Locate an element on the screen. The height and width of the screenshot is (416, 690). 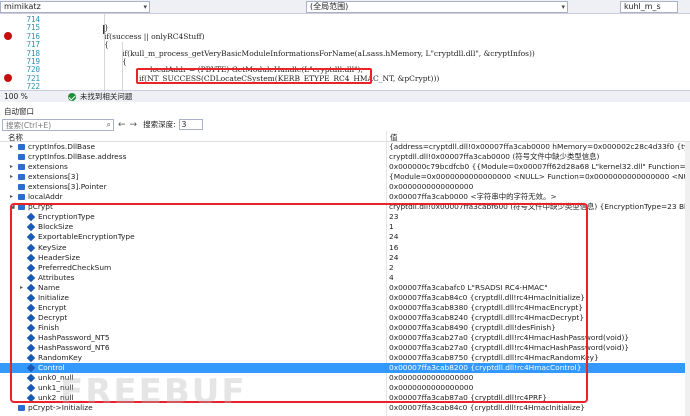
variable-name: cryptInfos.DllBase.address is located at coordinates (77, 157).